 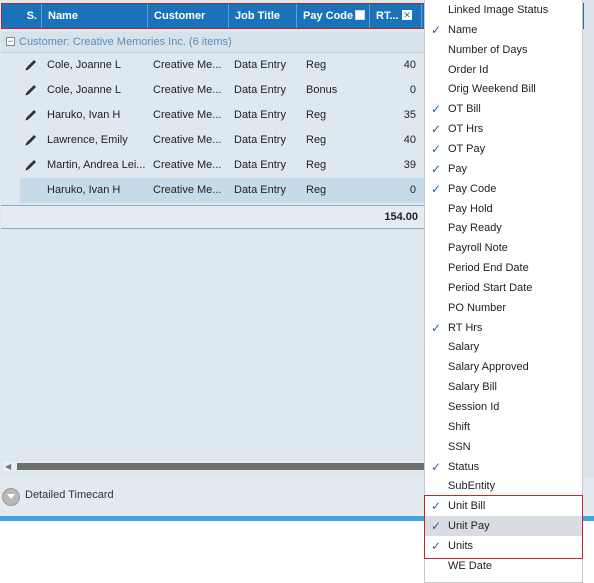 I want to click on column-remove-icon: ✕, so click(x=407, y=15).